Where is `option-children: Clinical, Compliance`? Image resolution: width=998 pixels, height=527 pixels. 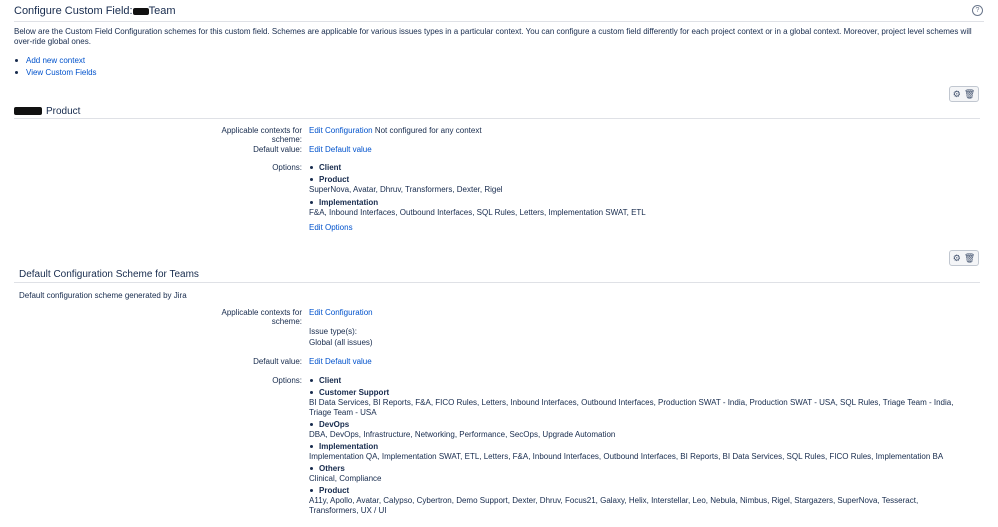 option-children: Clinical, Compliance is located at coordinates (345, 478).